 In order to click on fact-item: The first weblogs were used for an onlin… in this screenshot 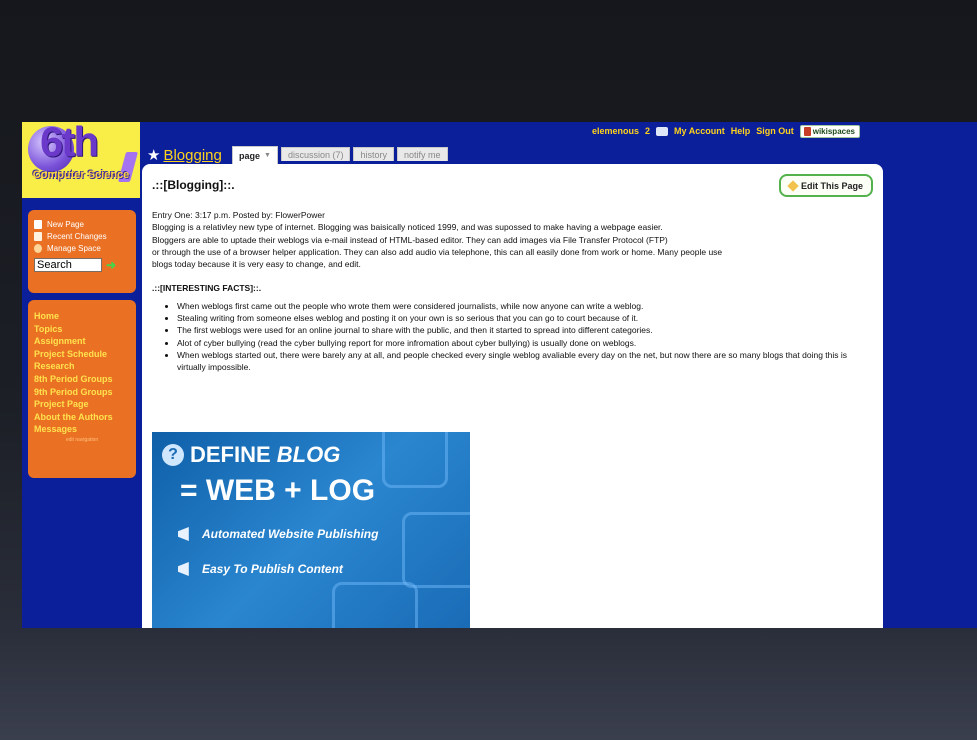, I will do `click(525, 330)`.